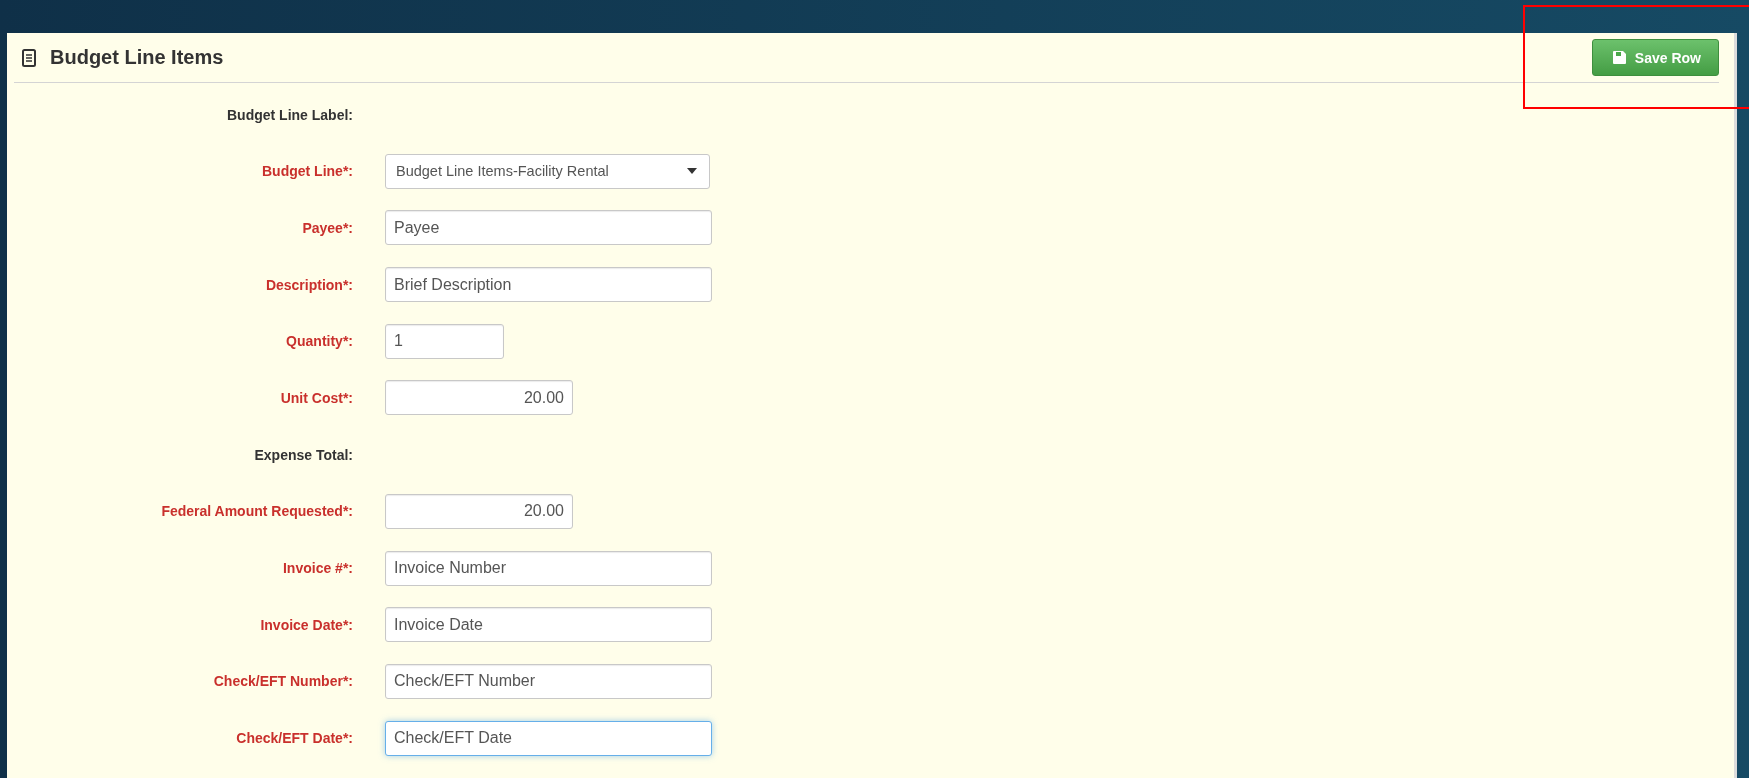  Describe the element at coordinates (282, 681) in the screenshot. I see `field-label: Check/EFT Number*:` at that location.